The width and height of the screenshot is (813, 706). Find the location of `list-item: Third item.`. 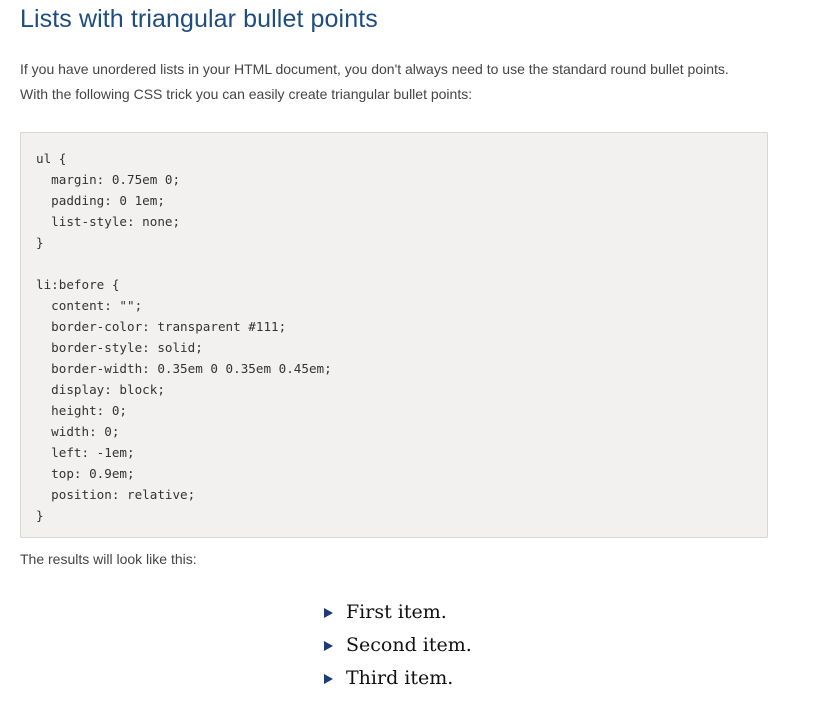

list-item: Third item. is located at coordinates (396, 678).